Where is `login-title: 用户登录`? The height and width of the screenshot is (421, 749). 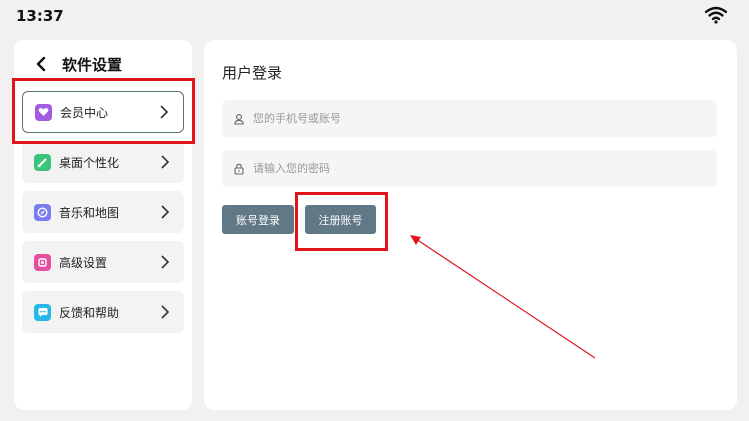 login-title: 用户登录 is located at coordinates (252, 73).